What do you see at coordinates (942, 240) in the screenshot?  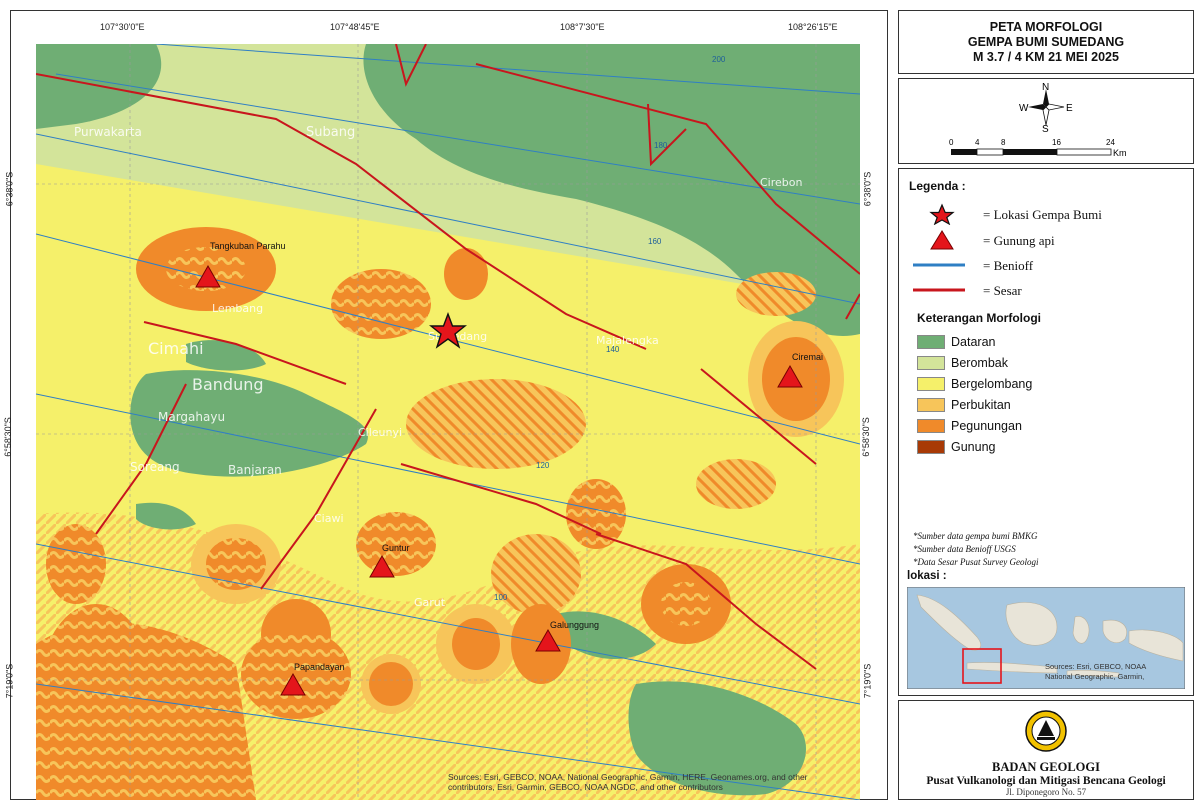 I see `triangle-icon` at bounding box center [942, 240].